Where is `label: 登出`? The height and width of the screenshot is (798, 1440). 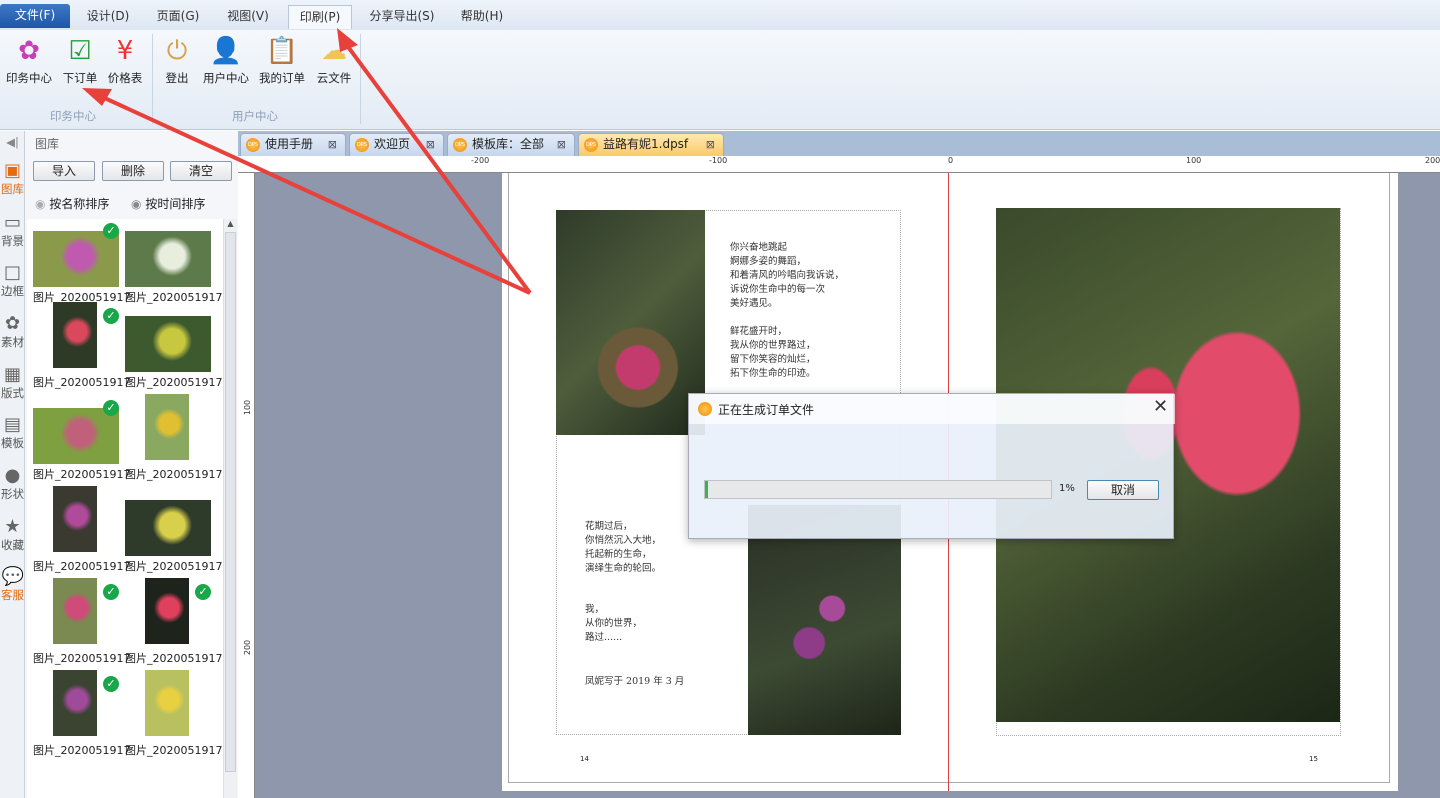
label: 登出 is located at coordinates (177, 78).